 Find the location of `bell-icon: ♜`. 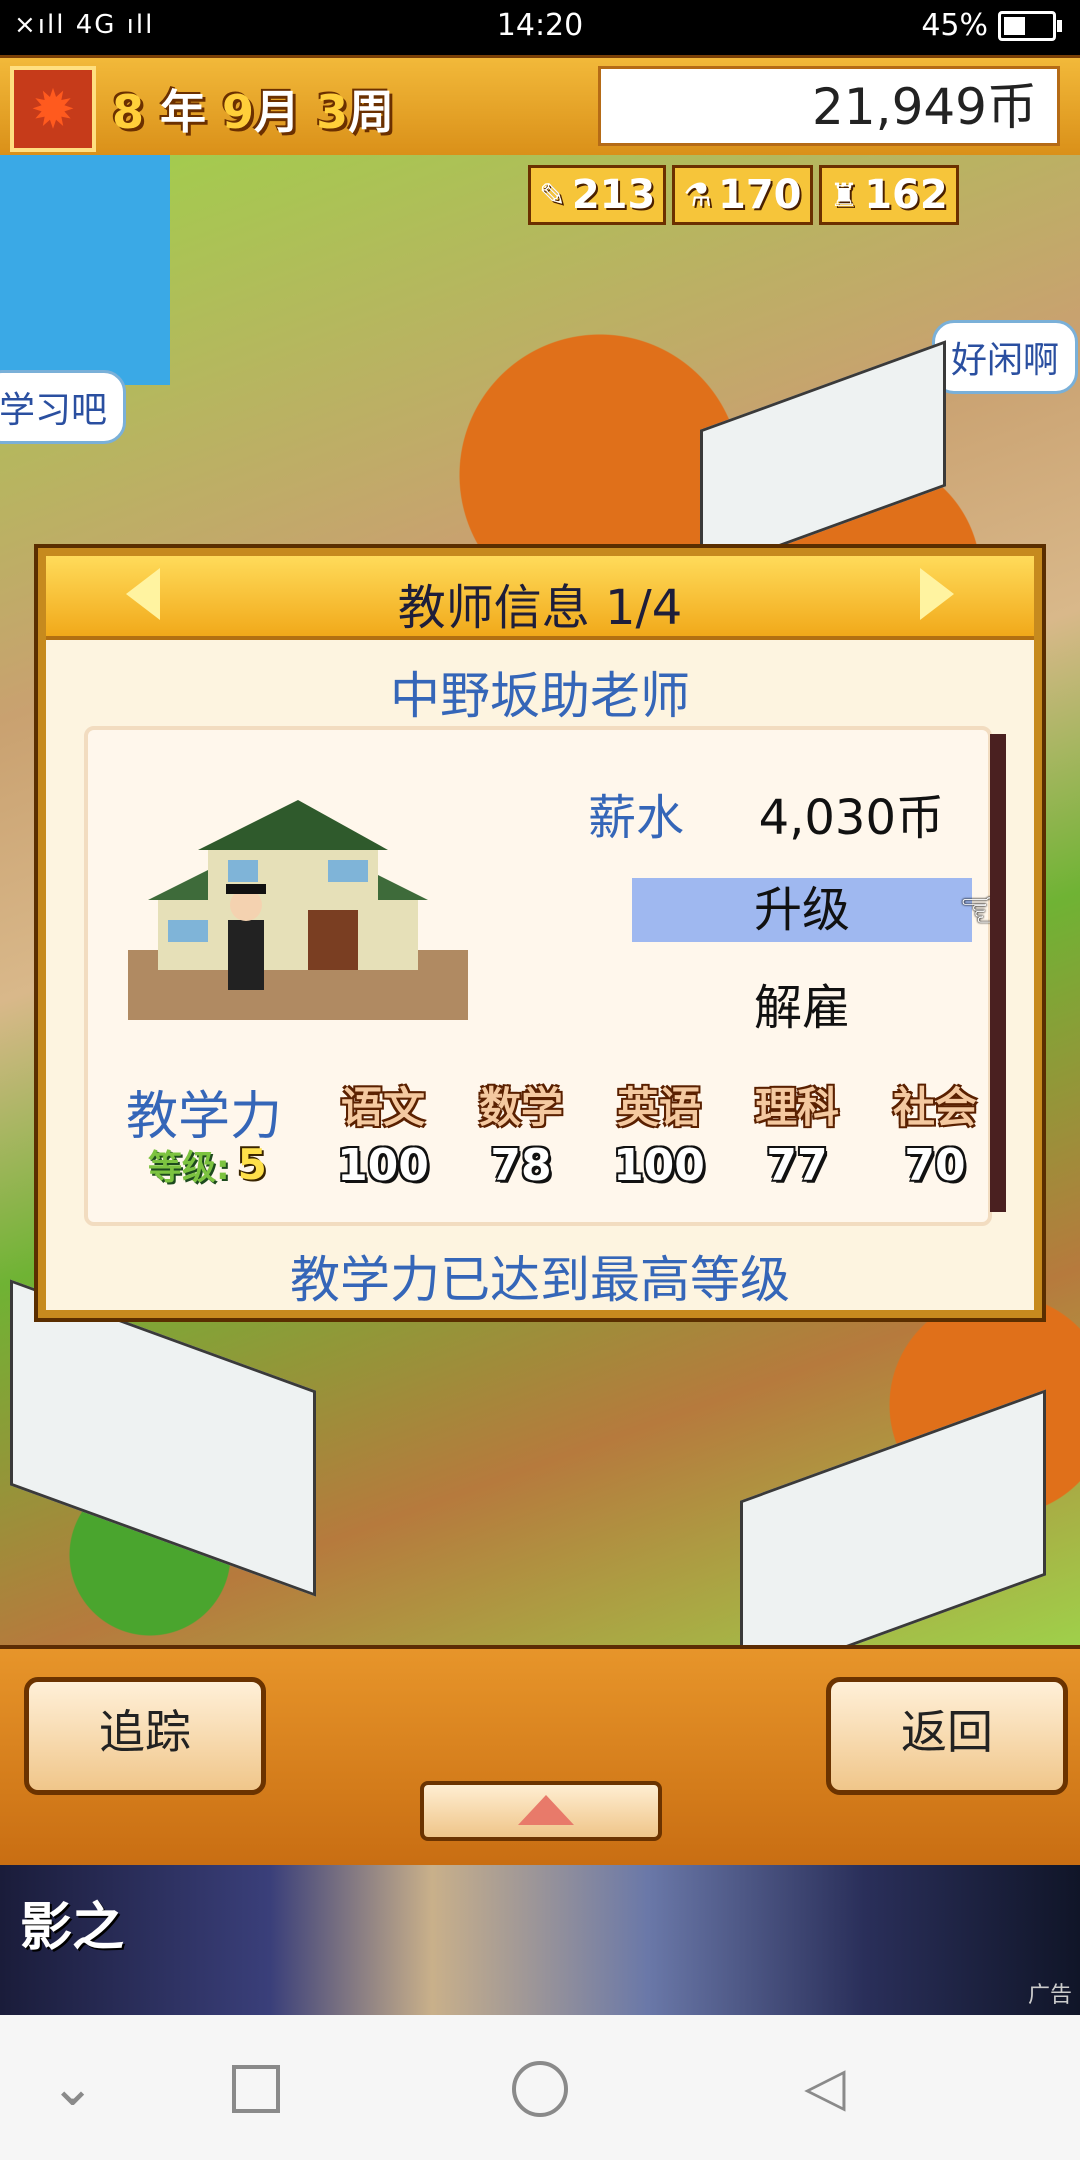

bell-icon: ♜ is located at coordinates (844, 195).